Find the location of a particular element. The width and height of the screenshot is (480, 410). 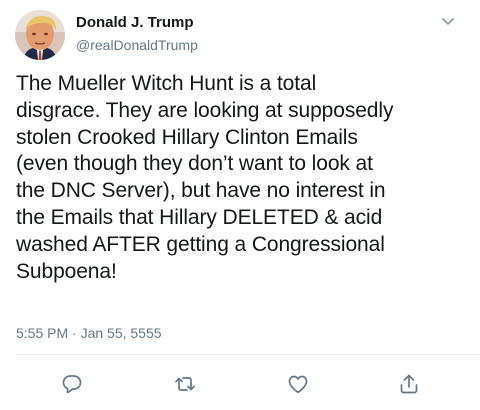

reply-button is located at coordinates (72, 384).